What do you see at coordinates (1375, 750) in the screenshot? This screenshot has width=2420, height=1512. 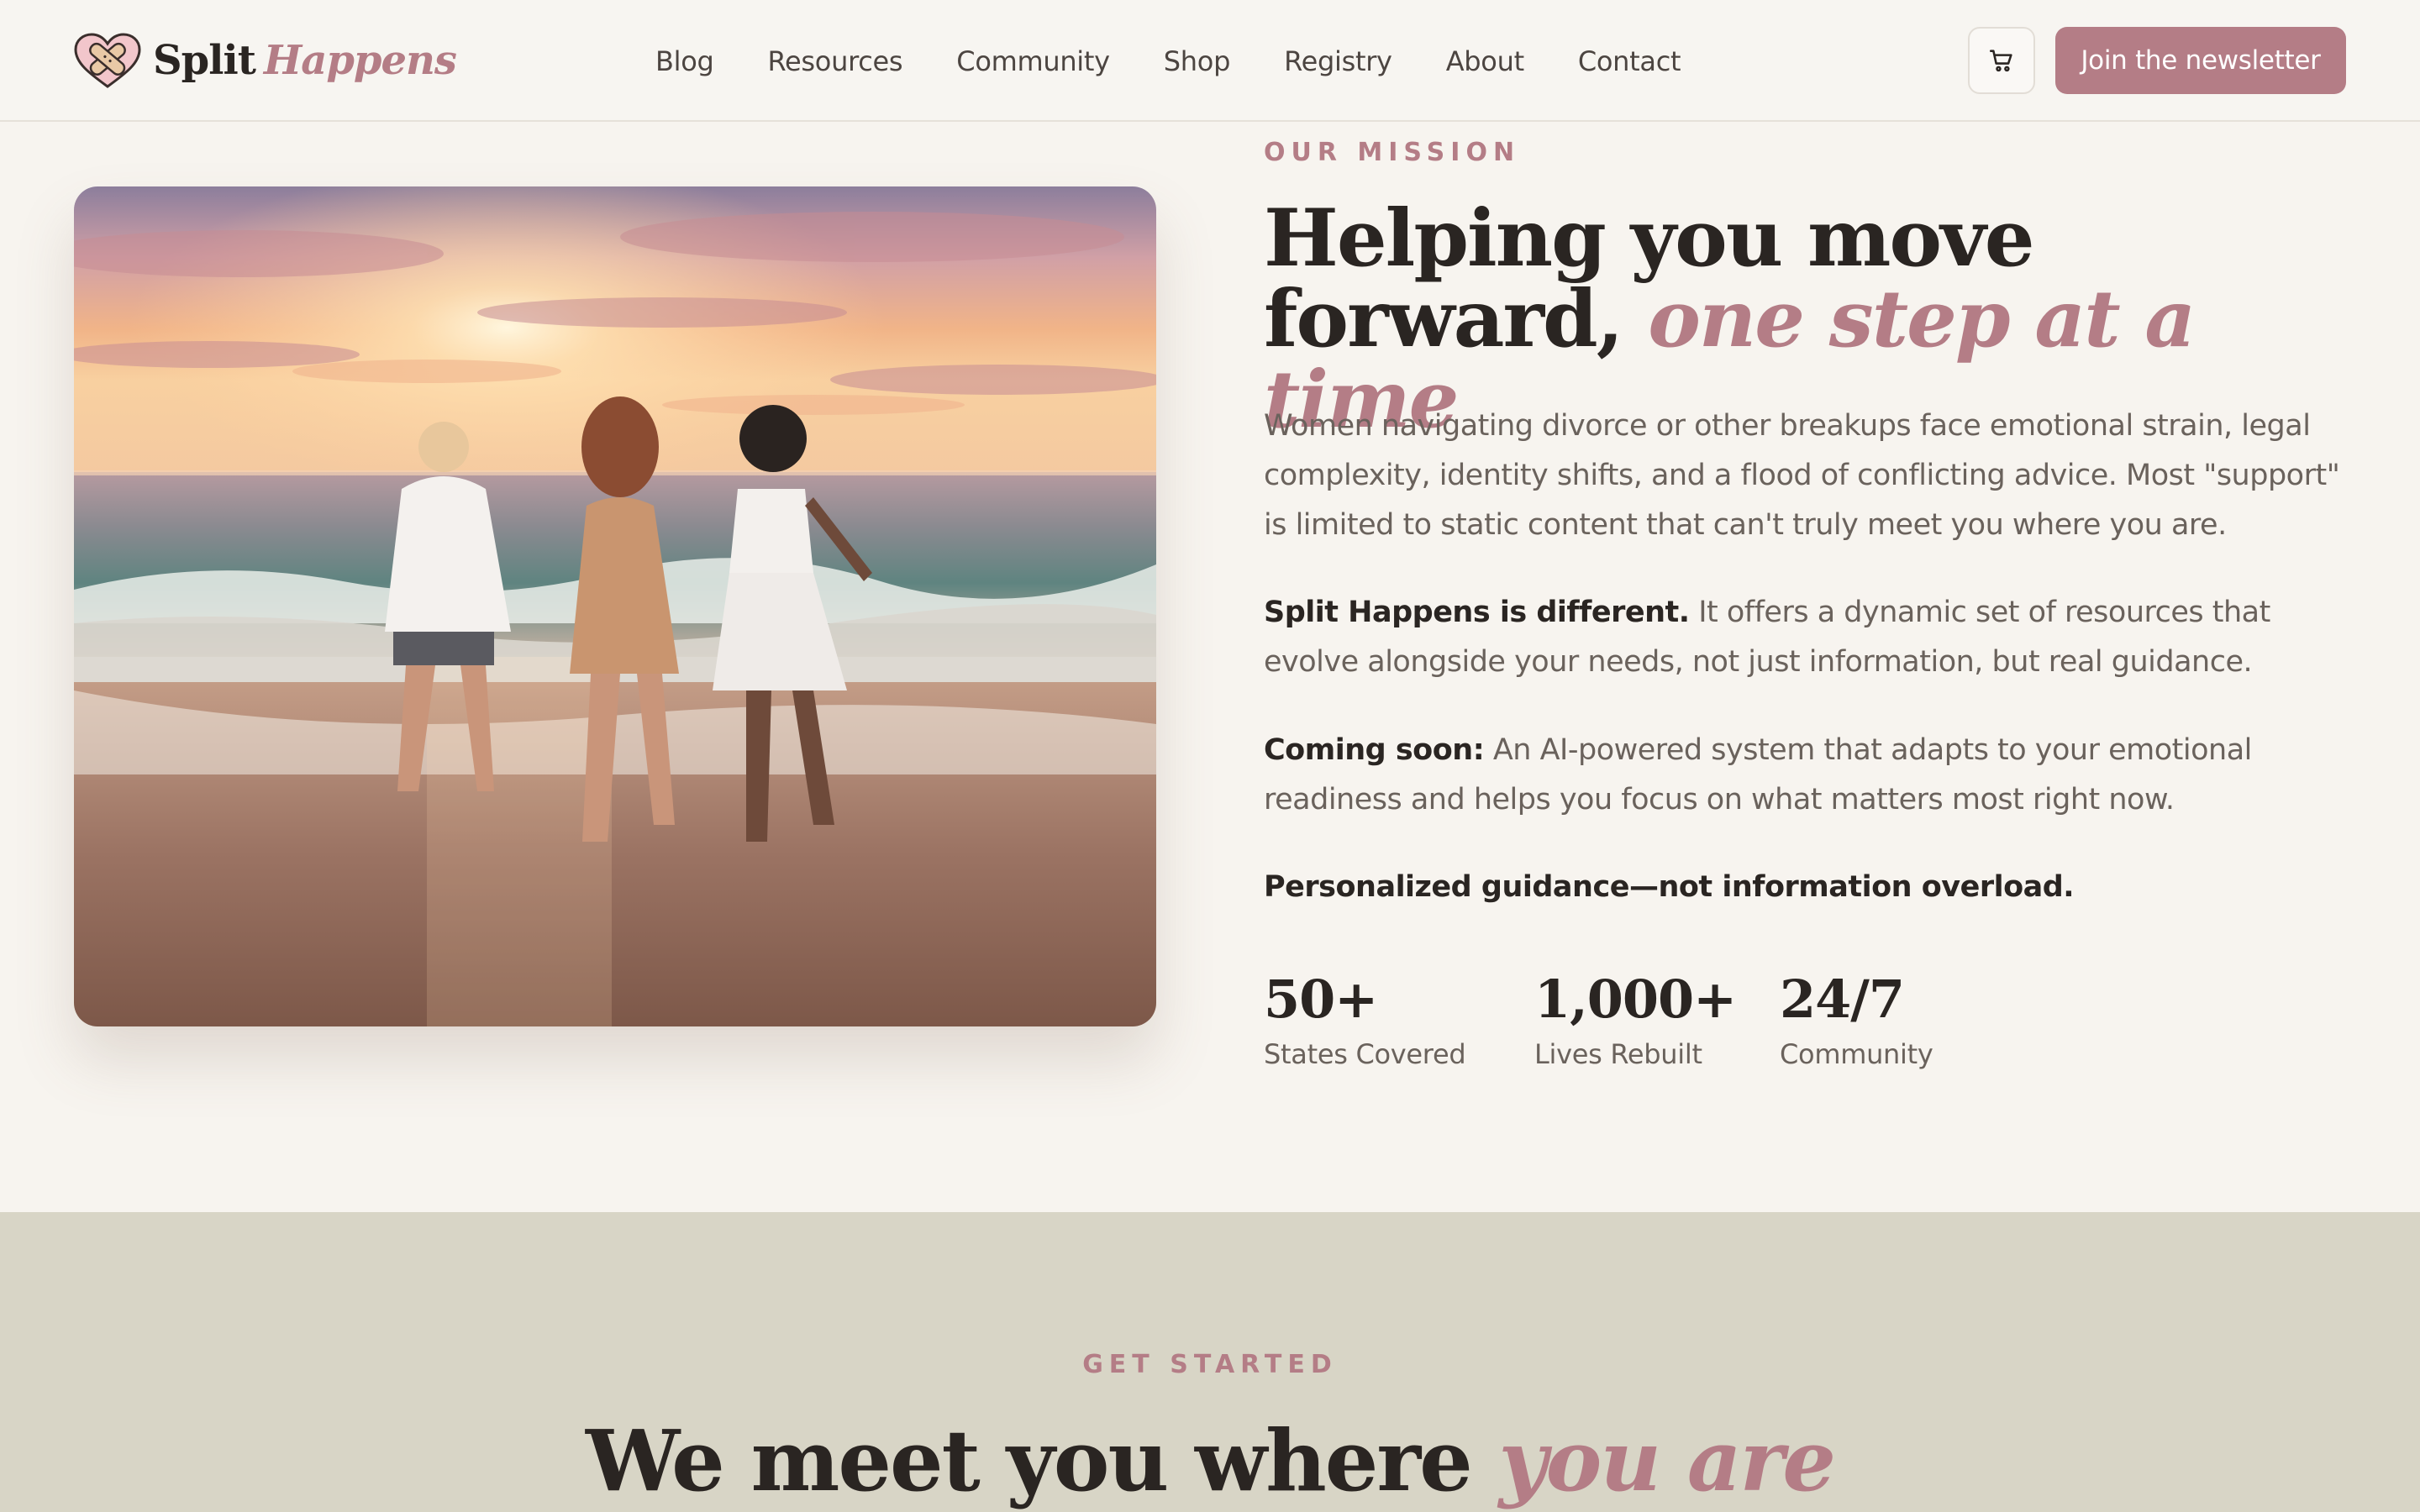 I see `paragraph-3-bold: Coming soon:` at bounding box center [1375, 750].